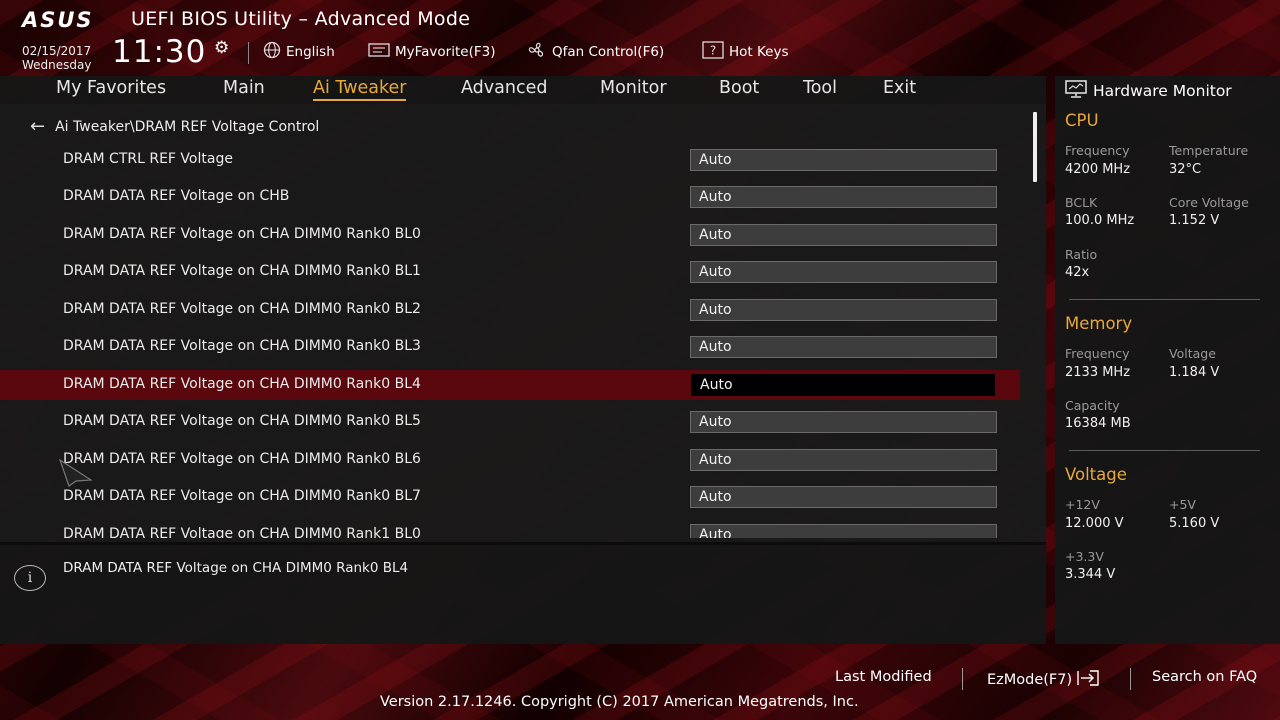 The width and height of the screenshot is (1280, 720). What do you see at coordinates (1076, 91) in the screenshot?
I see `monitor-icon` at bounding box center [1076, 91].